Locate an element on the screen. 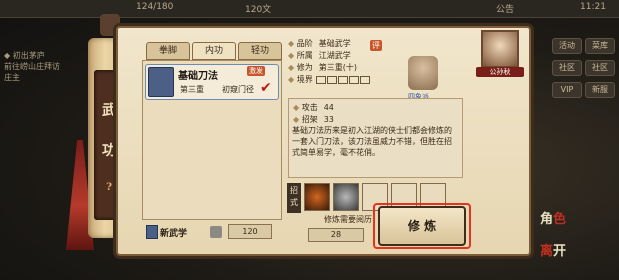 Image resolution: width=619 pixels, height=280 pixels. book-icon is located at coordinates (161, 82).